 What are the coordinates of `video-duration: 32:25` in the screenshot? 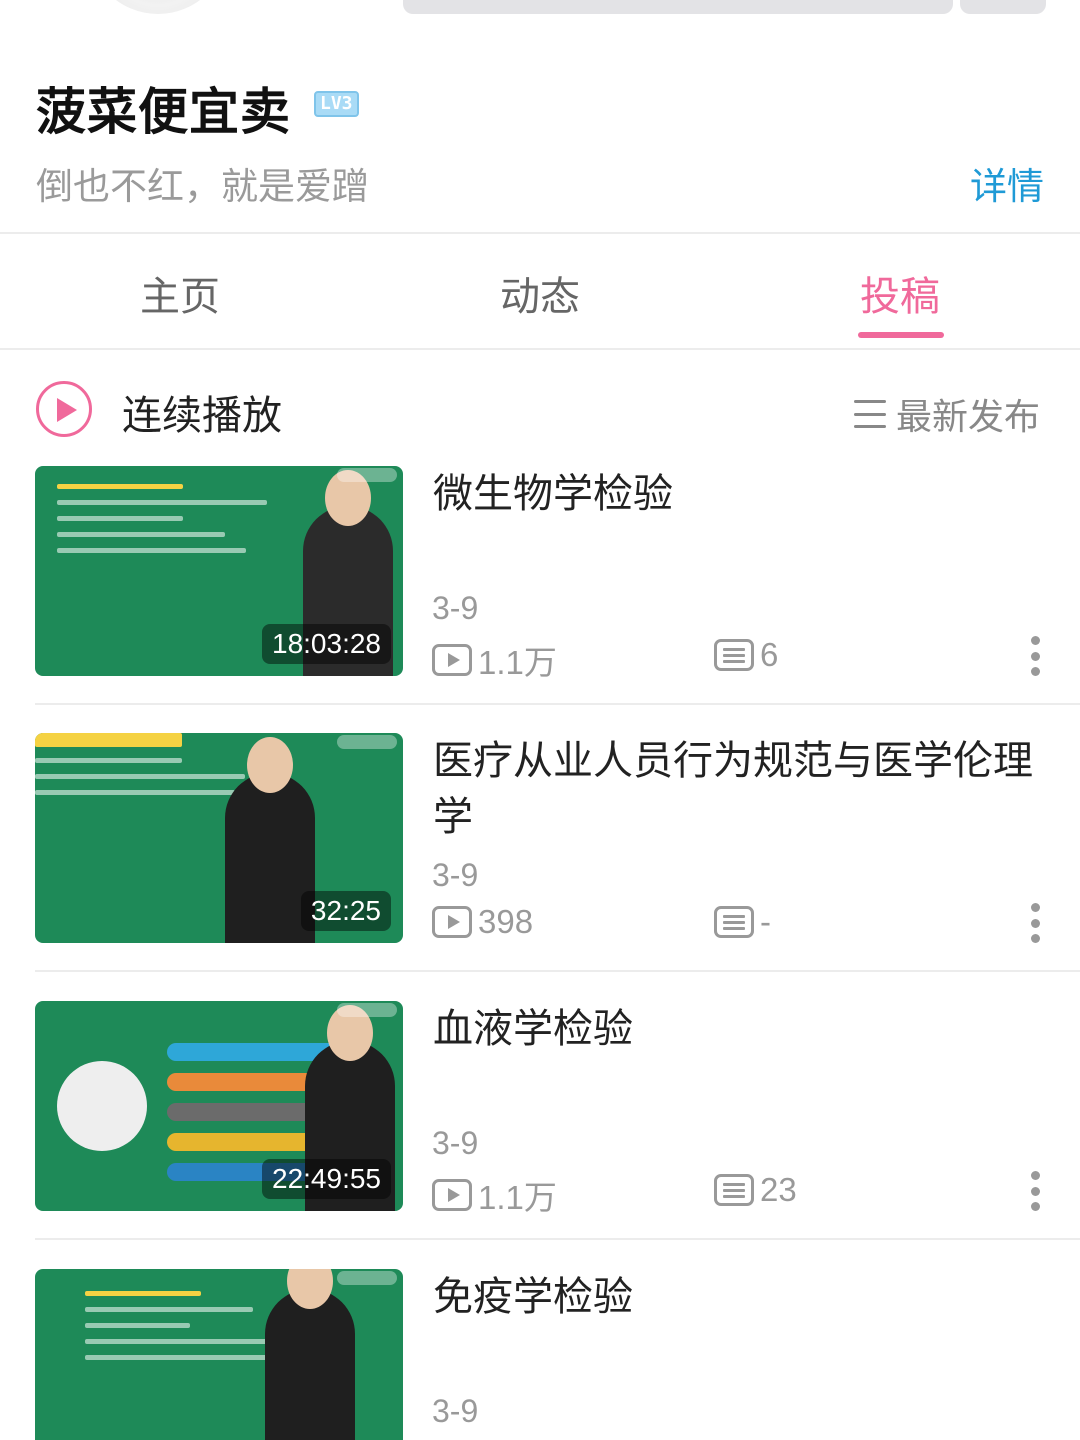 It's located at (345, 911).